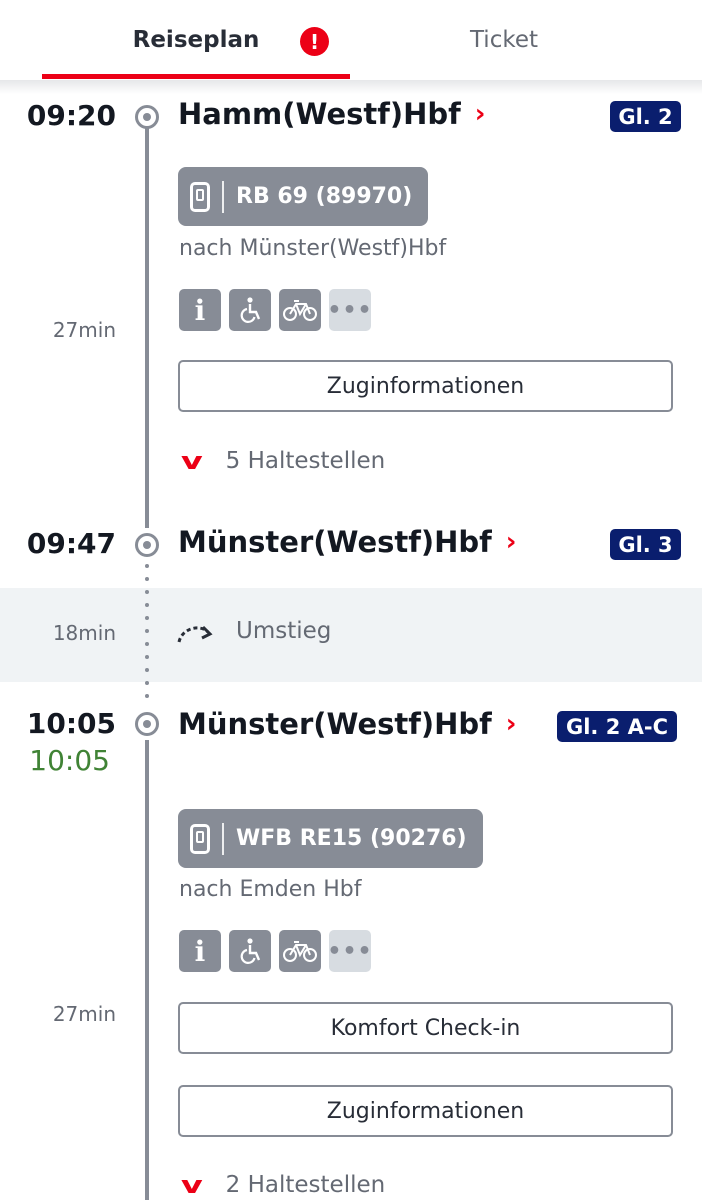 Image resolution: width=702 pixels, height=1200 pixels. What do you see at coordinates (319, 114) in the screenshot?
I see `station-name: Hamm(Westf)Hbf` at bounding box center [319, 114].